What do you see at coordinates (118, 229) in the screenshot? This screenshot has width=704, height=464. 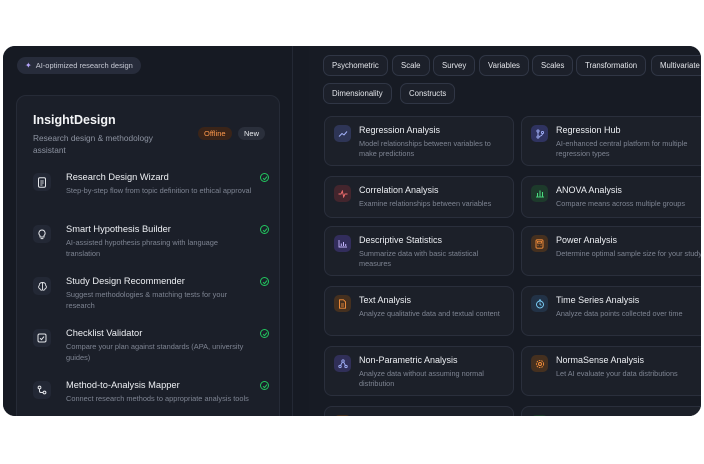 I see `tool-name: Smart Hypothesis Builder` at bounding box center [118, 229].